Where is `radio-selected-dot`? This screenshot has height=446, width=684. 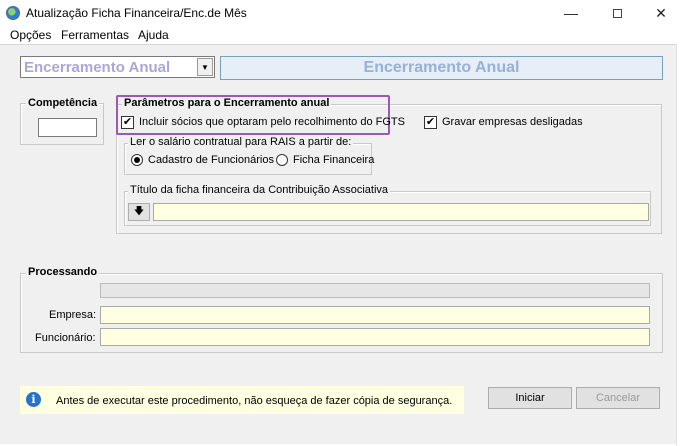
radio-selected-dot is located at coordinates (137, 160).